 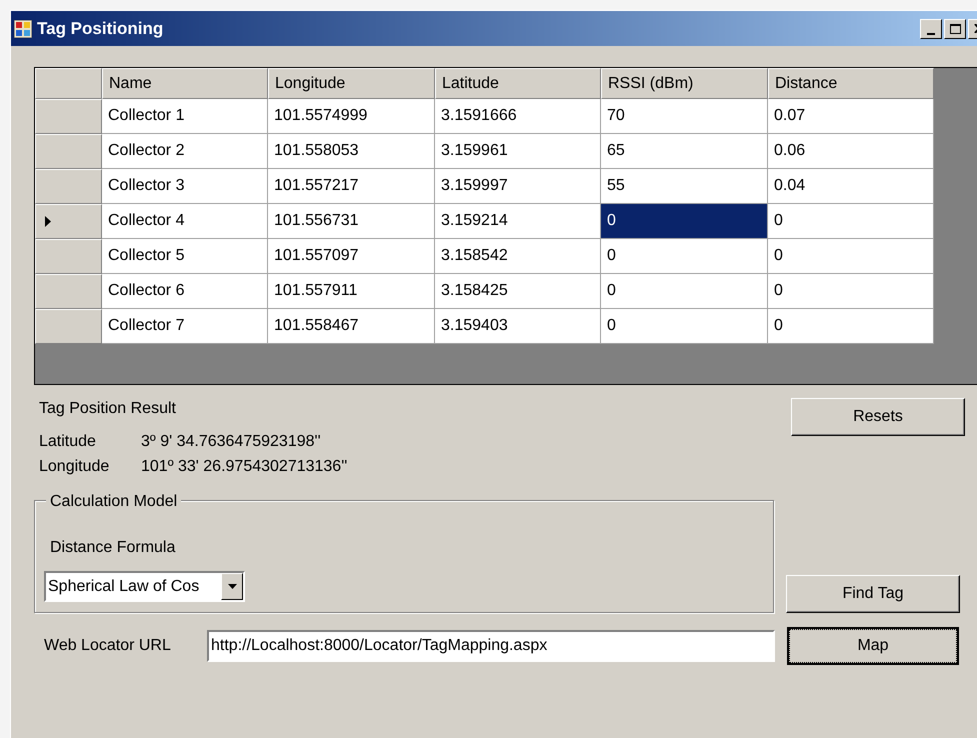 I want to click on table-cell: 101.557217, so click(x=351, y=186).